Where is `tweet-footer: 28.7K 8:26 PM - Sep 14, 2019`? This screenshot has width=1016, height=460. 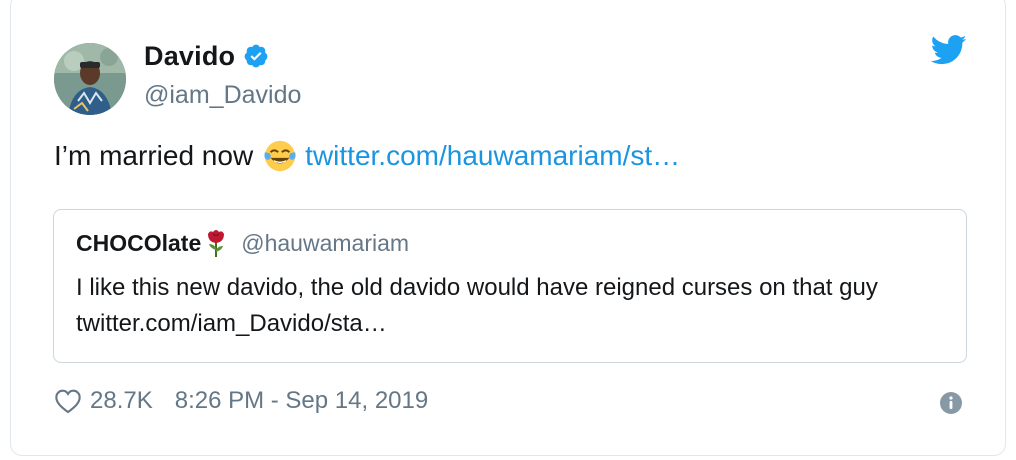
tweet-footer: 28.7K 8:26 PM - Sep 14, 2019 is located at coordinates (241, 401).